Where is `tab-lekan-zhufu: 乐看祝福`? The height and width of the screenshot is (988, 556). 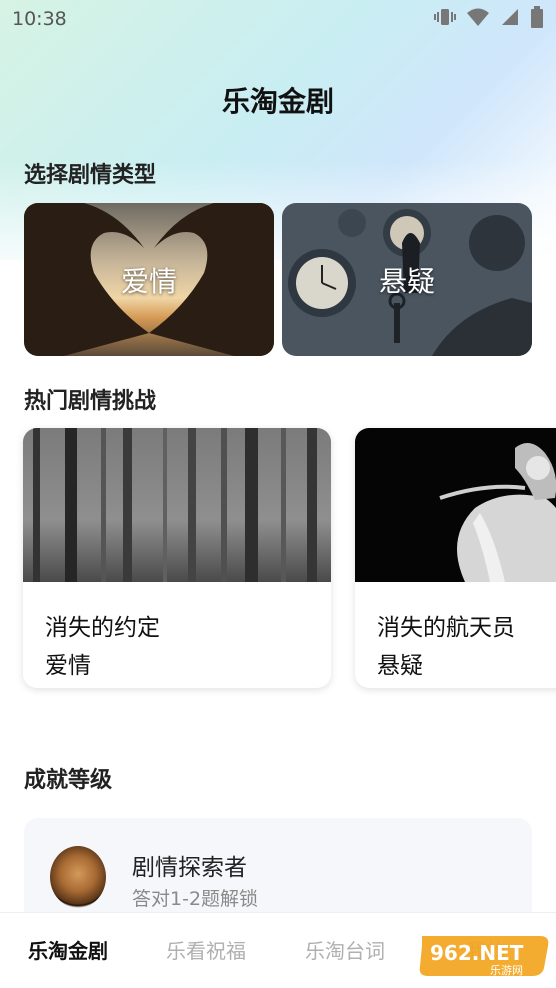
tab-lekan-zhufu: 乐看祝福 is located at coordinates (206, 949).